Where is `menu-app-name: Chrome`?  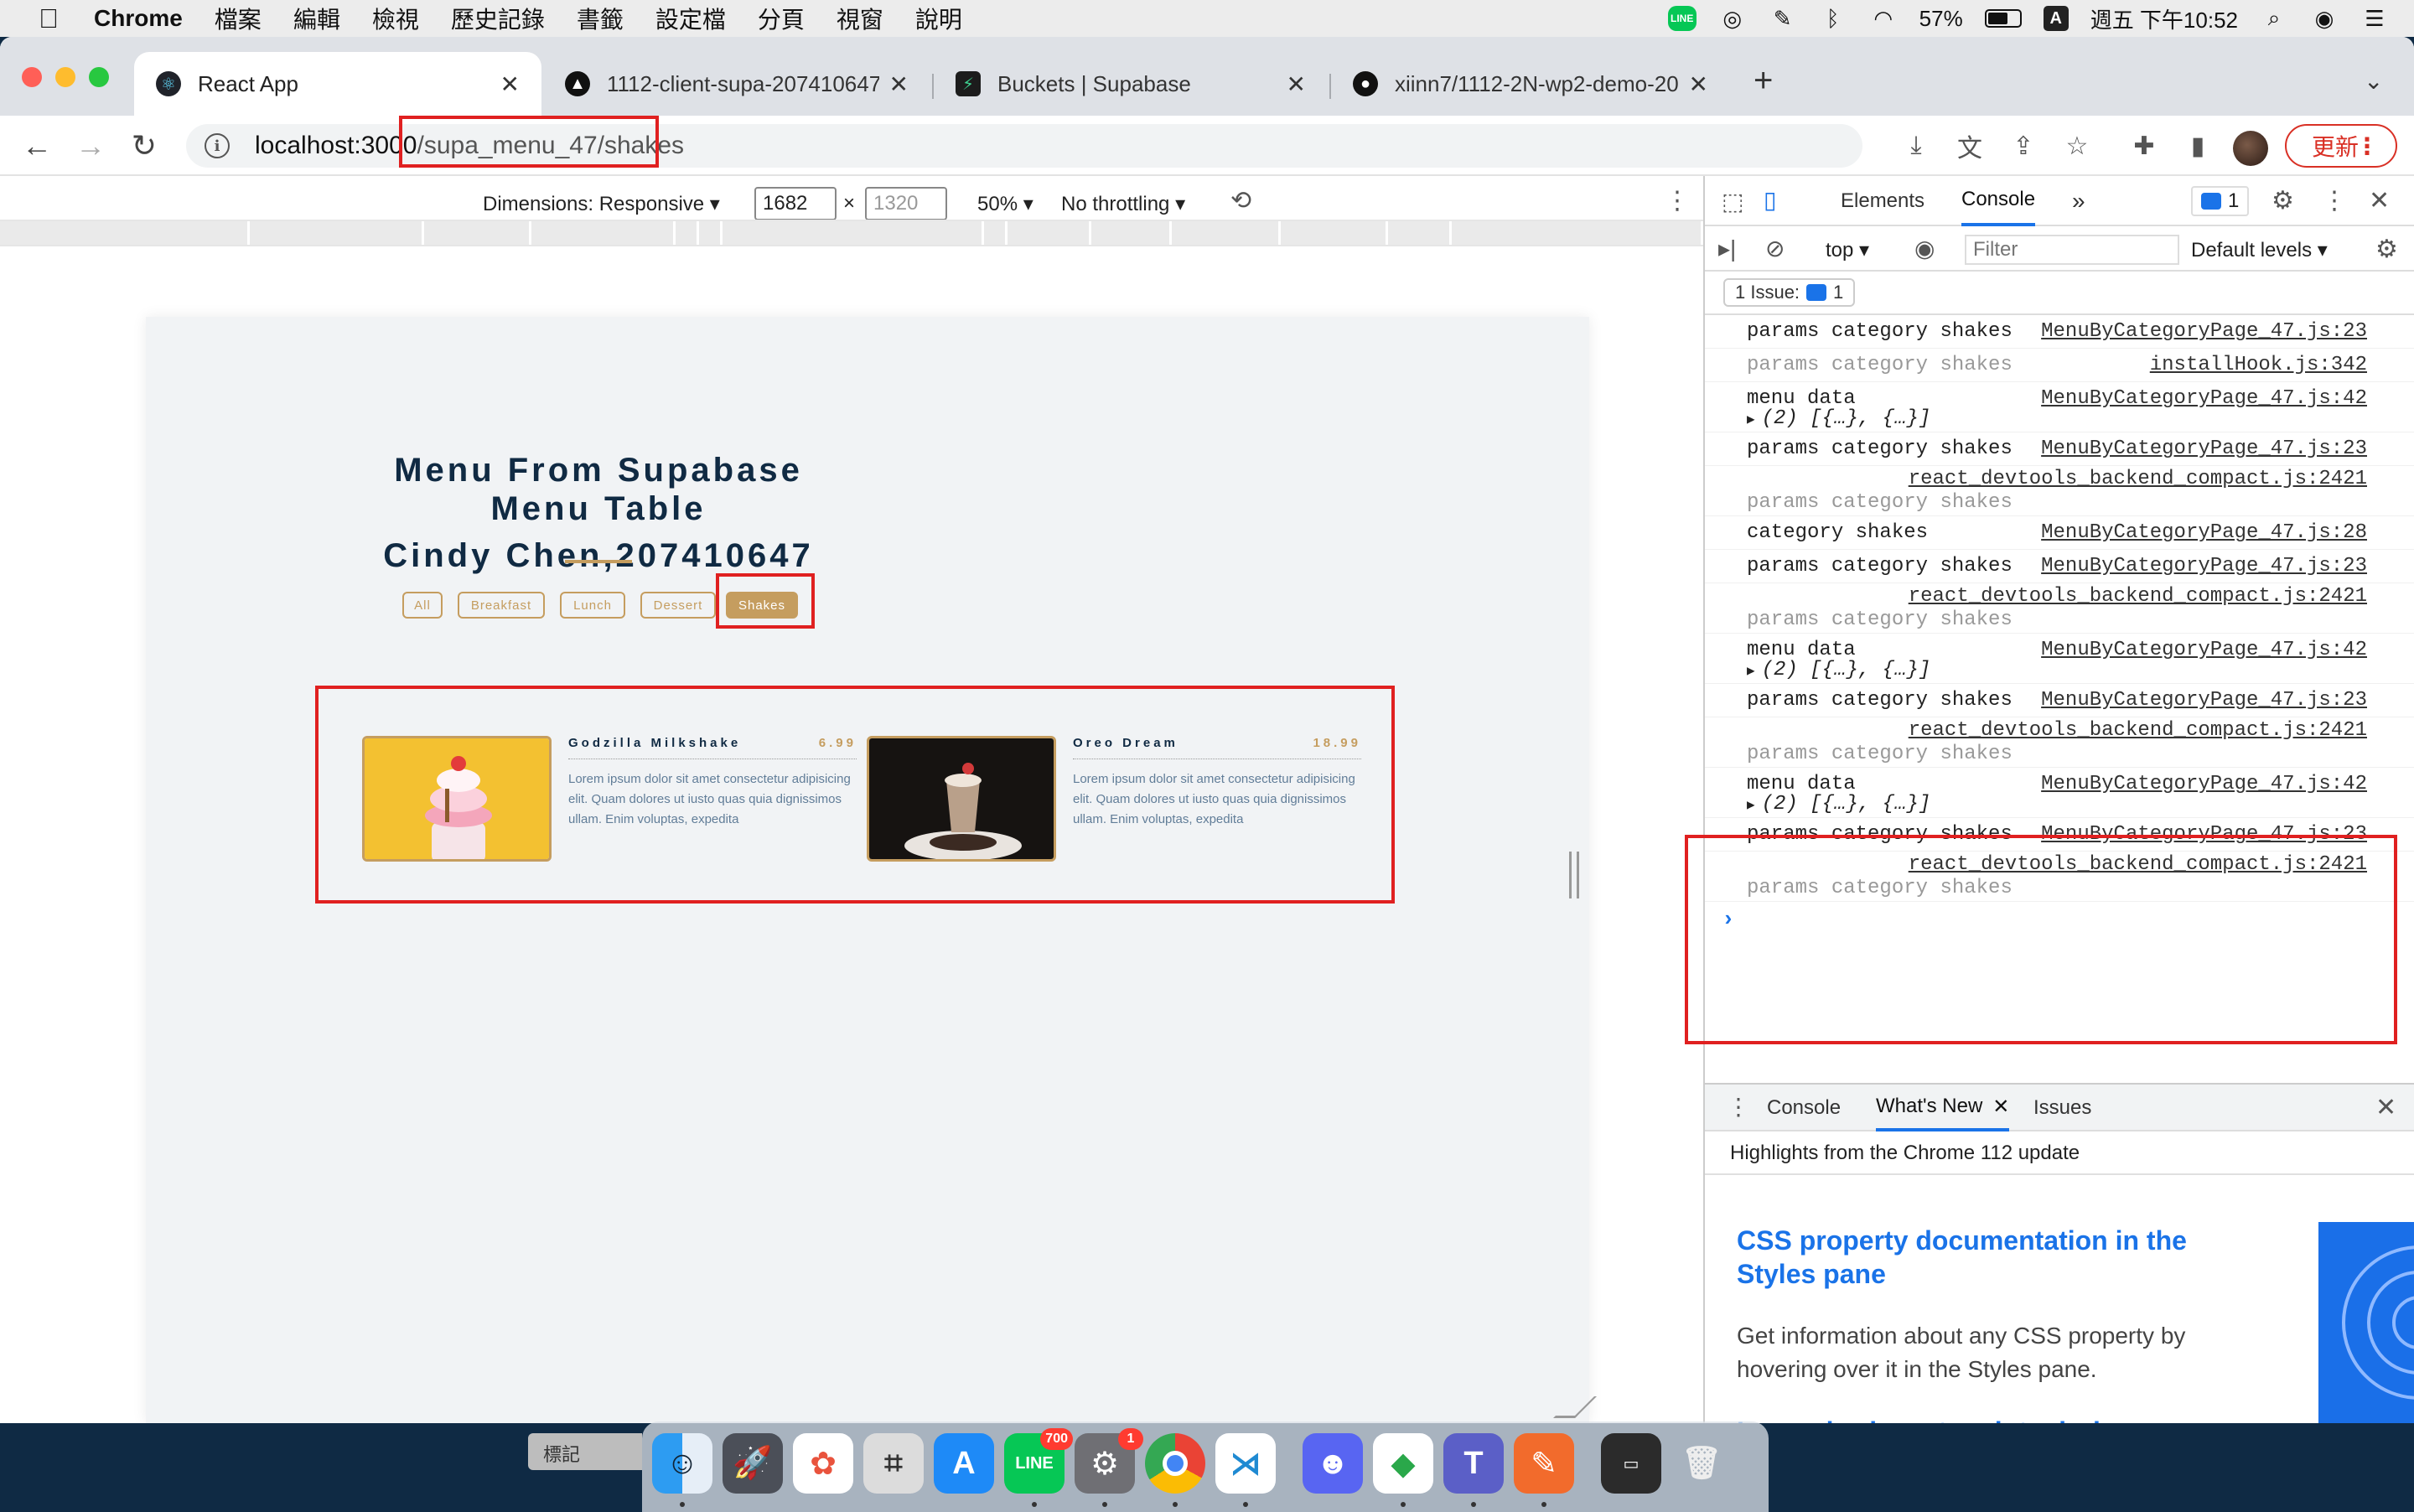
menu-app-name: Chrome is located at coordinates (139, 18).